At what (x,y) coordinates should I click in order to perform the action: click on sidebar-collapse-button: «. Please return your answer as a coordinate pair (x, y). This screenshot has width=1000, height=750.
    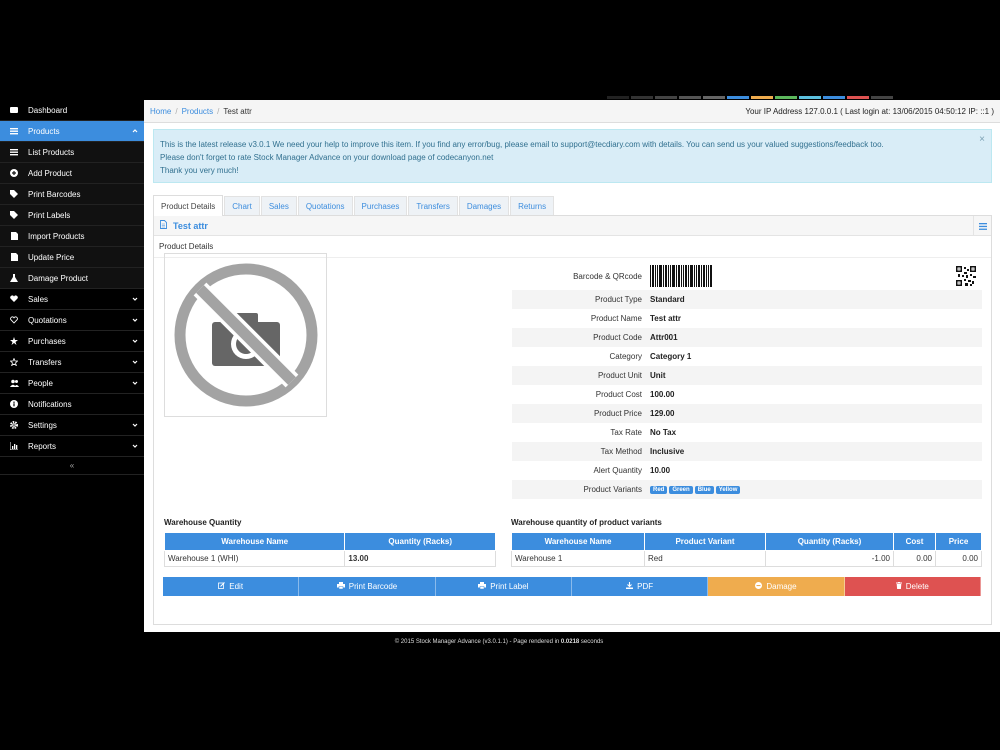
    Looking at the image, I should click on (72, 466).